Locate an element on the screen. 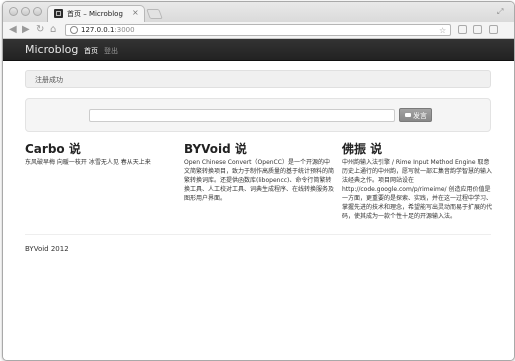  page-menu-icon is located at coordinates (477, 29).